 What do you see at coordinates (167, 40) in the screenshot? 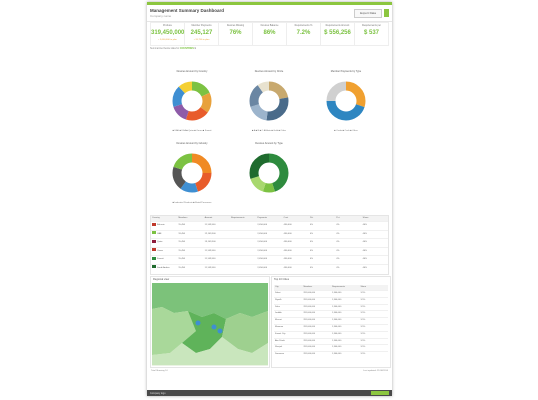
I see `kpi-sub: + 3,000,000 to plan` at bounding box center [167, 40].